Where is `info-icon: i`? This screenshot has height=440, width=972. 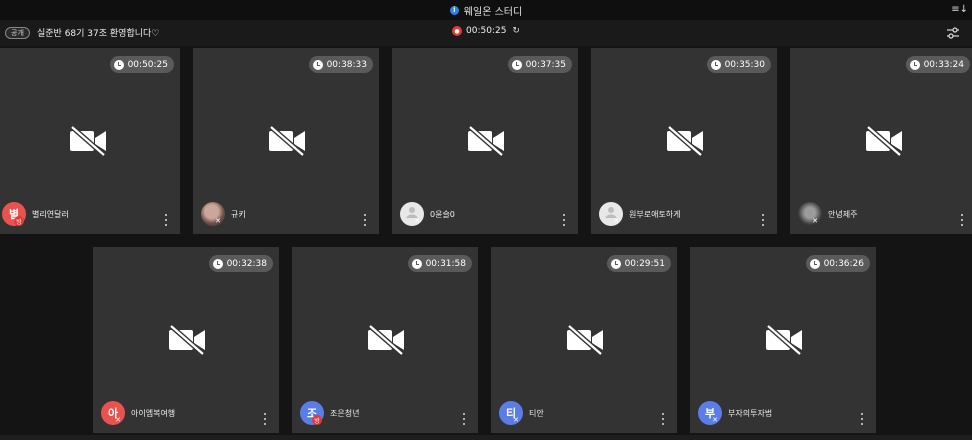 info-icon: i is located at coordinates (454, 10).